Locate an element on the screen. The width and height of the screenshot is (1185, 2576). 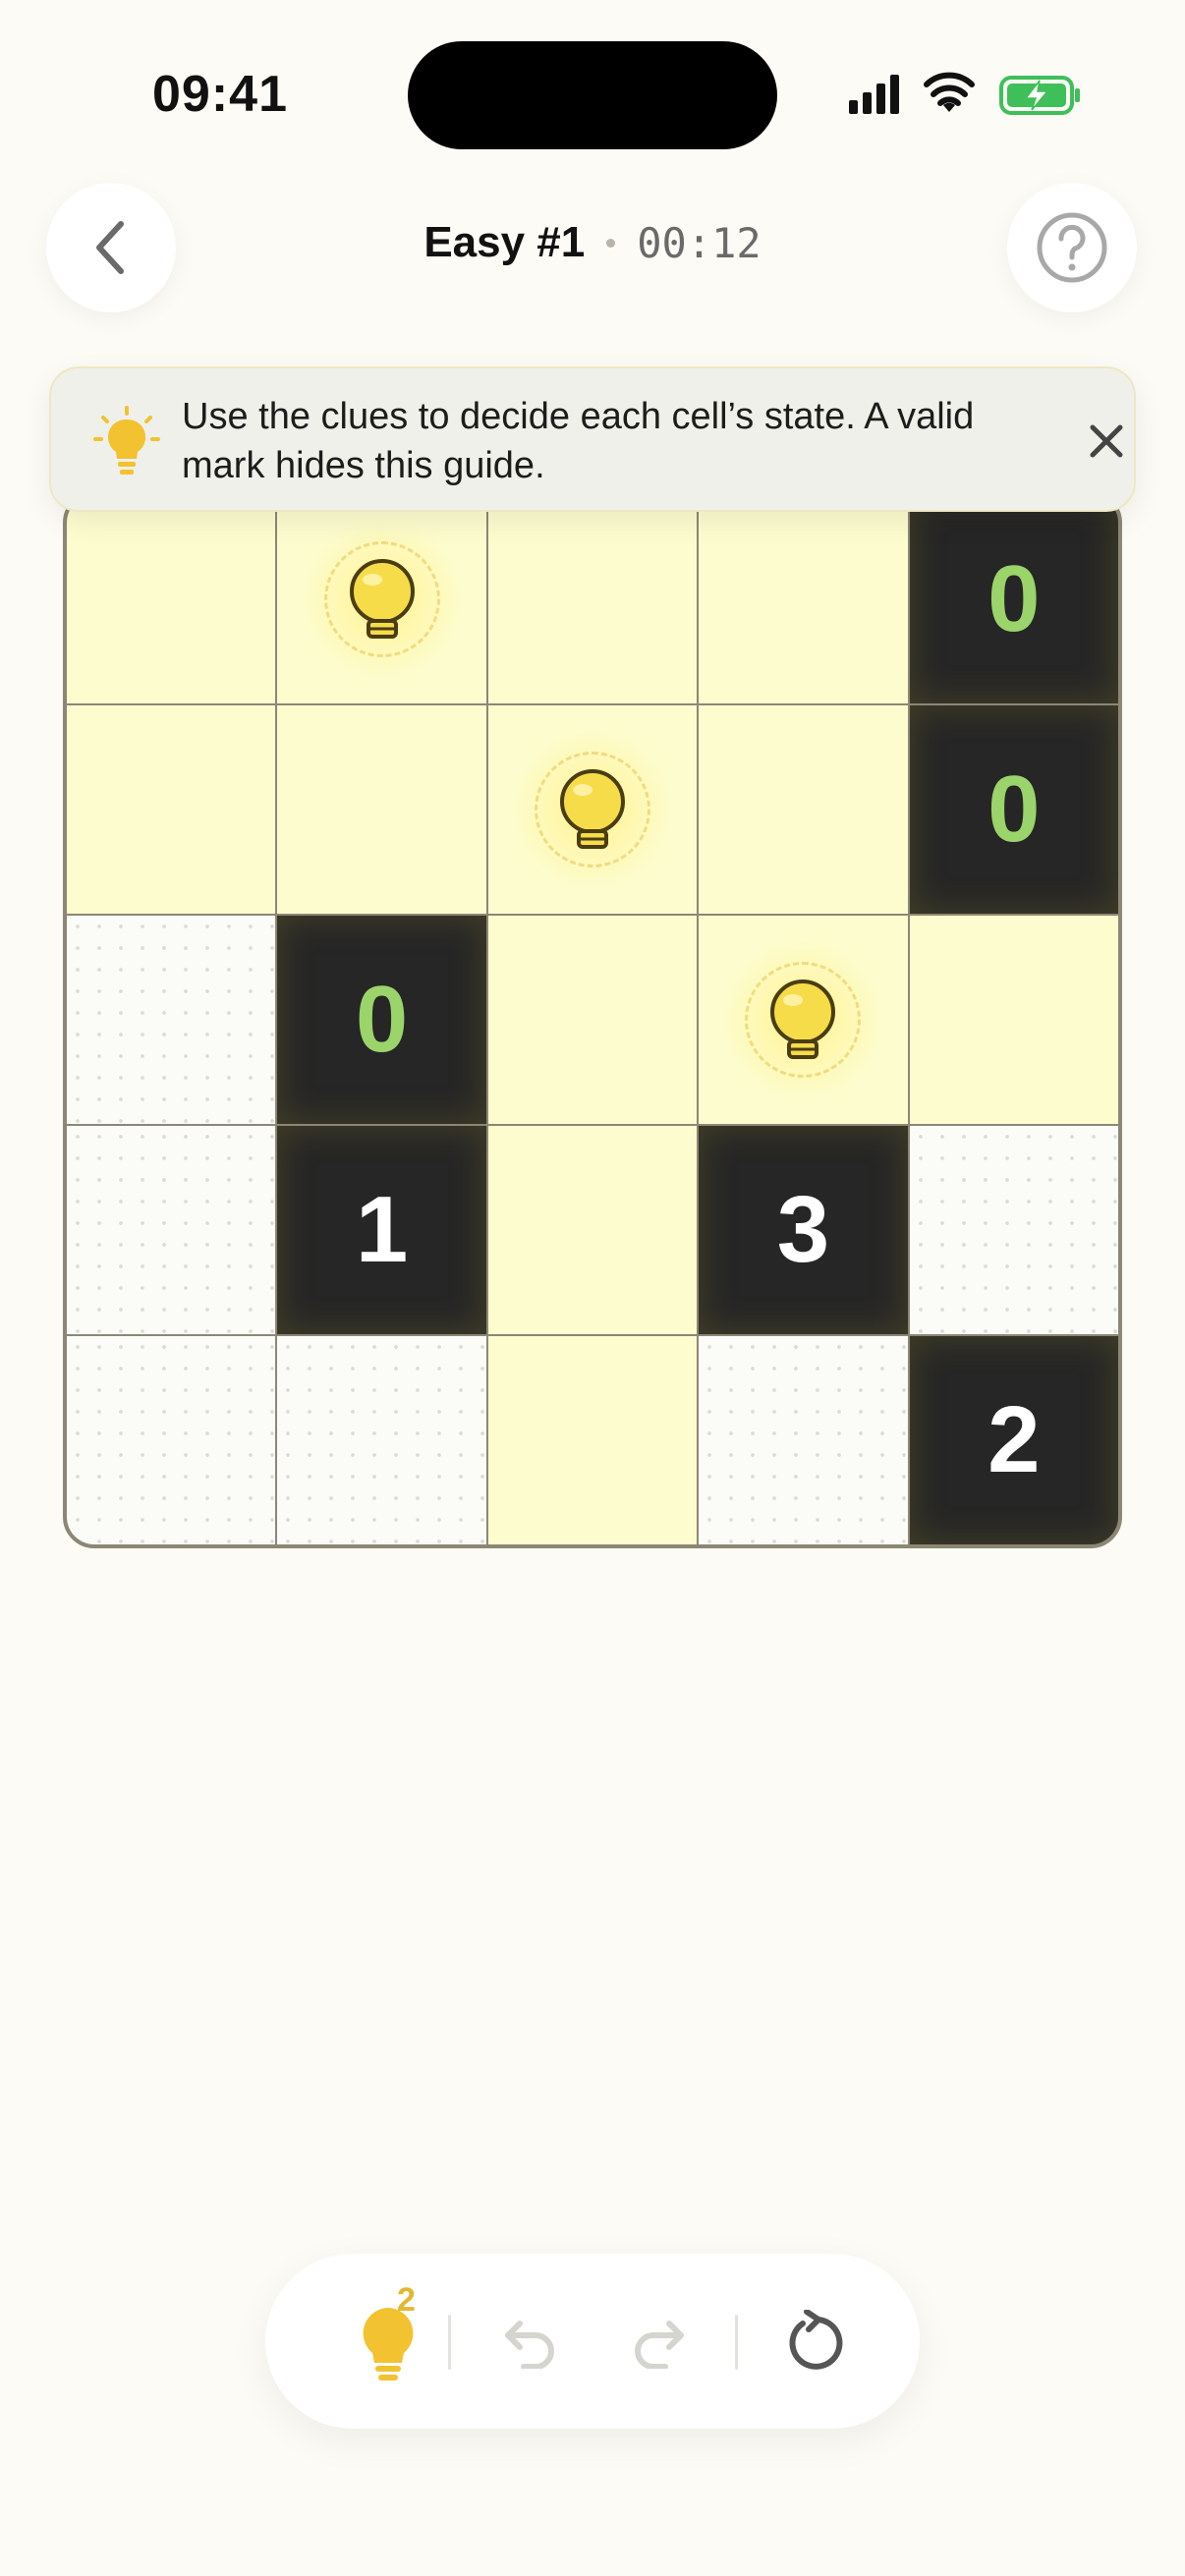
redo-button is located at coordinates (660, 2341).